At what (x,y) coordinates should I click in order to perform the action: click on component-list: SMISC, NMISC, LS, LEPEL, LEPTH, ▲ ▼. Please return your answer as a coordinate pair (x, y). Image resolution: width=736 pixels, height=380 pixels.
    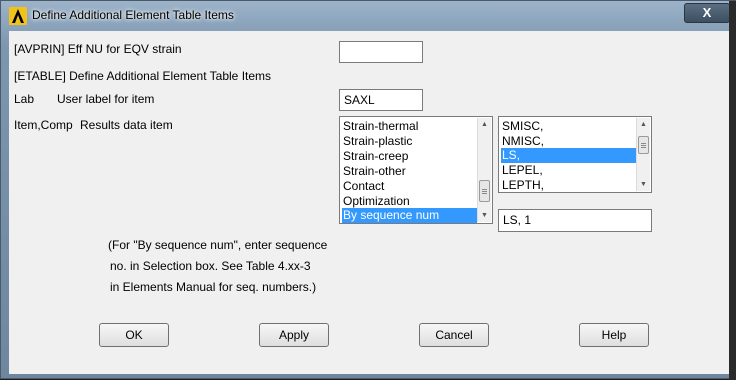
    Looking at the image, I should click on (575, 154).